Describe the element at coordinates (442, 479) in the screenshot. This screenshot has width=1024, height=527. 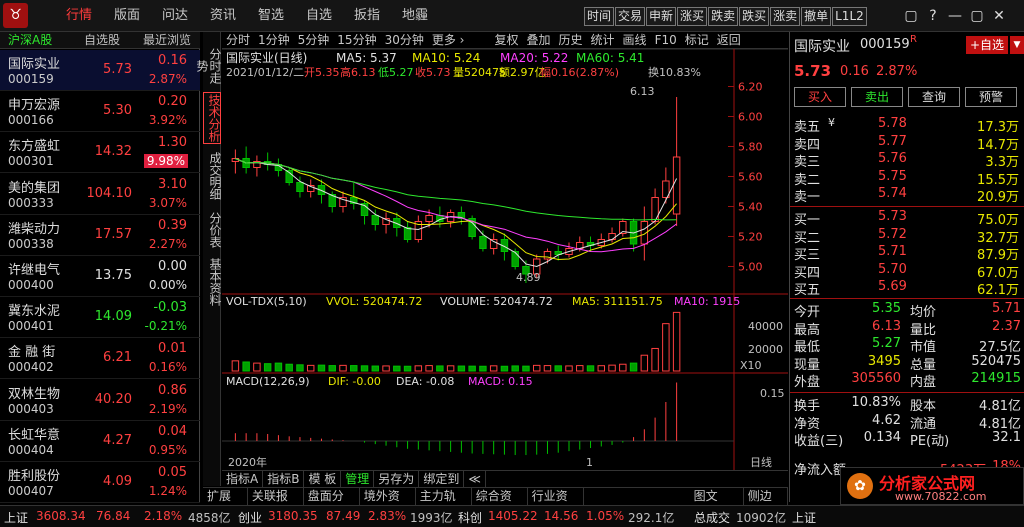
I see `indicator-tab-5: 绑定到` at that location.